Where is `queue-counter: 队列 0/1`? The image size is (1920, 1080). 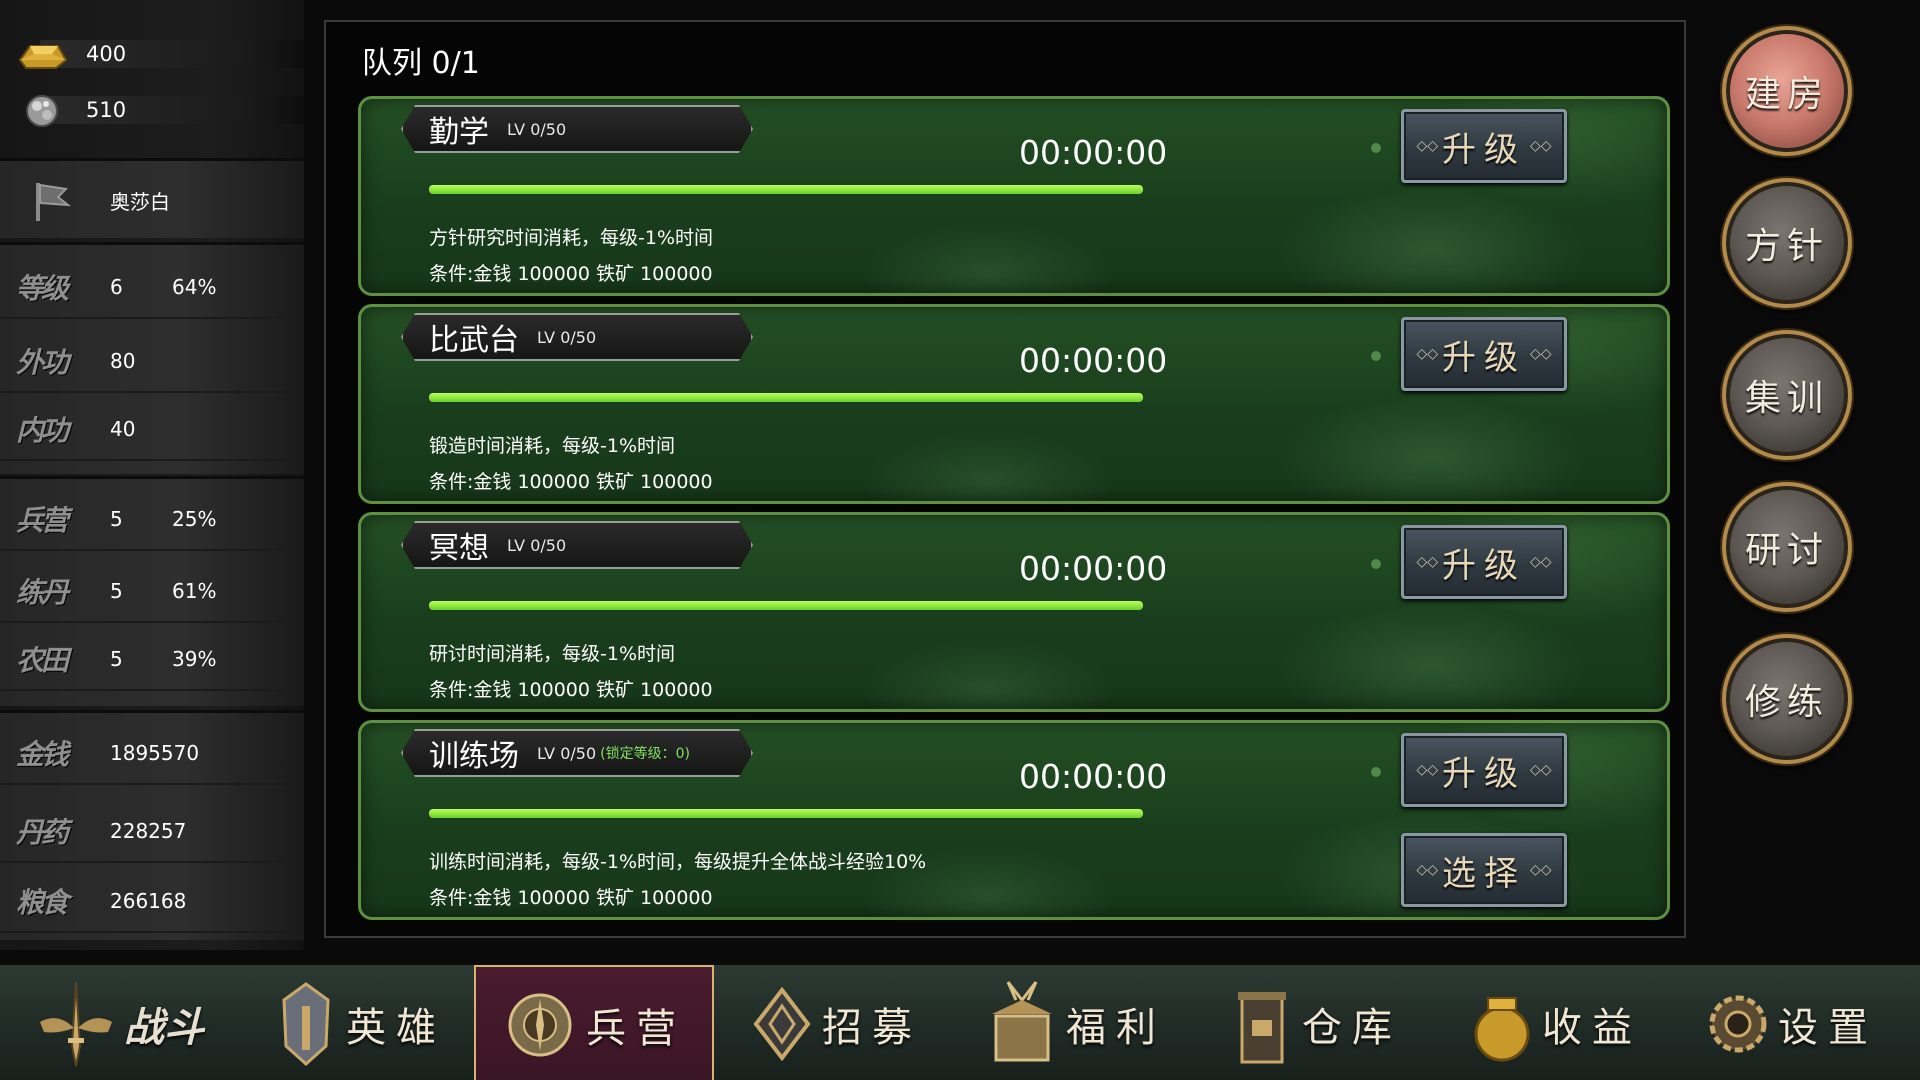
queue-counter: 队列 0/1 is located at coordinates (421, 63).